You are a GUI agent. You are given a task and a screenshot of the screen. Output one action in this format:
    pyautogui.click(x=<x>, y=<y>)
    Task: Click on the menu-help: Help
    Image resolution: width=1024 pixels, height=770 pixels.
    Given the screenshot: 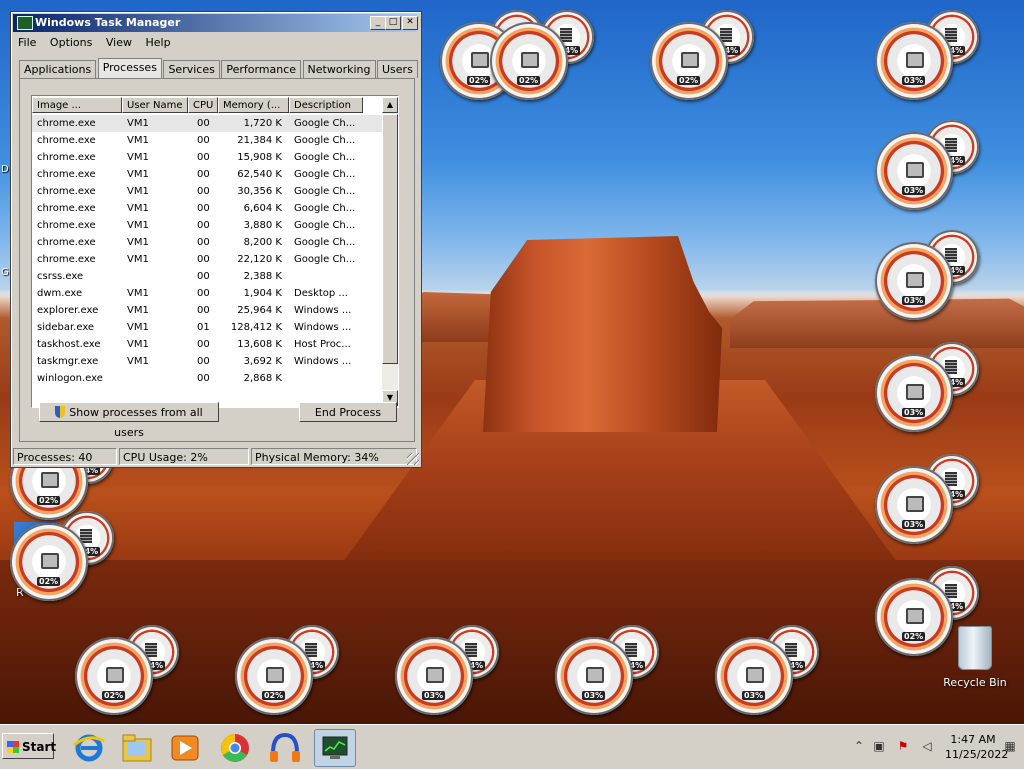 What is the action you would take?
    pyautogui.click(x=157, y=42)
    